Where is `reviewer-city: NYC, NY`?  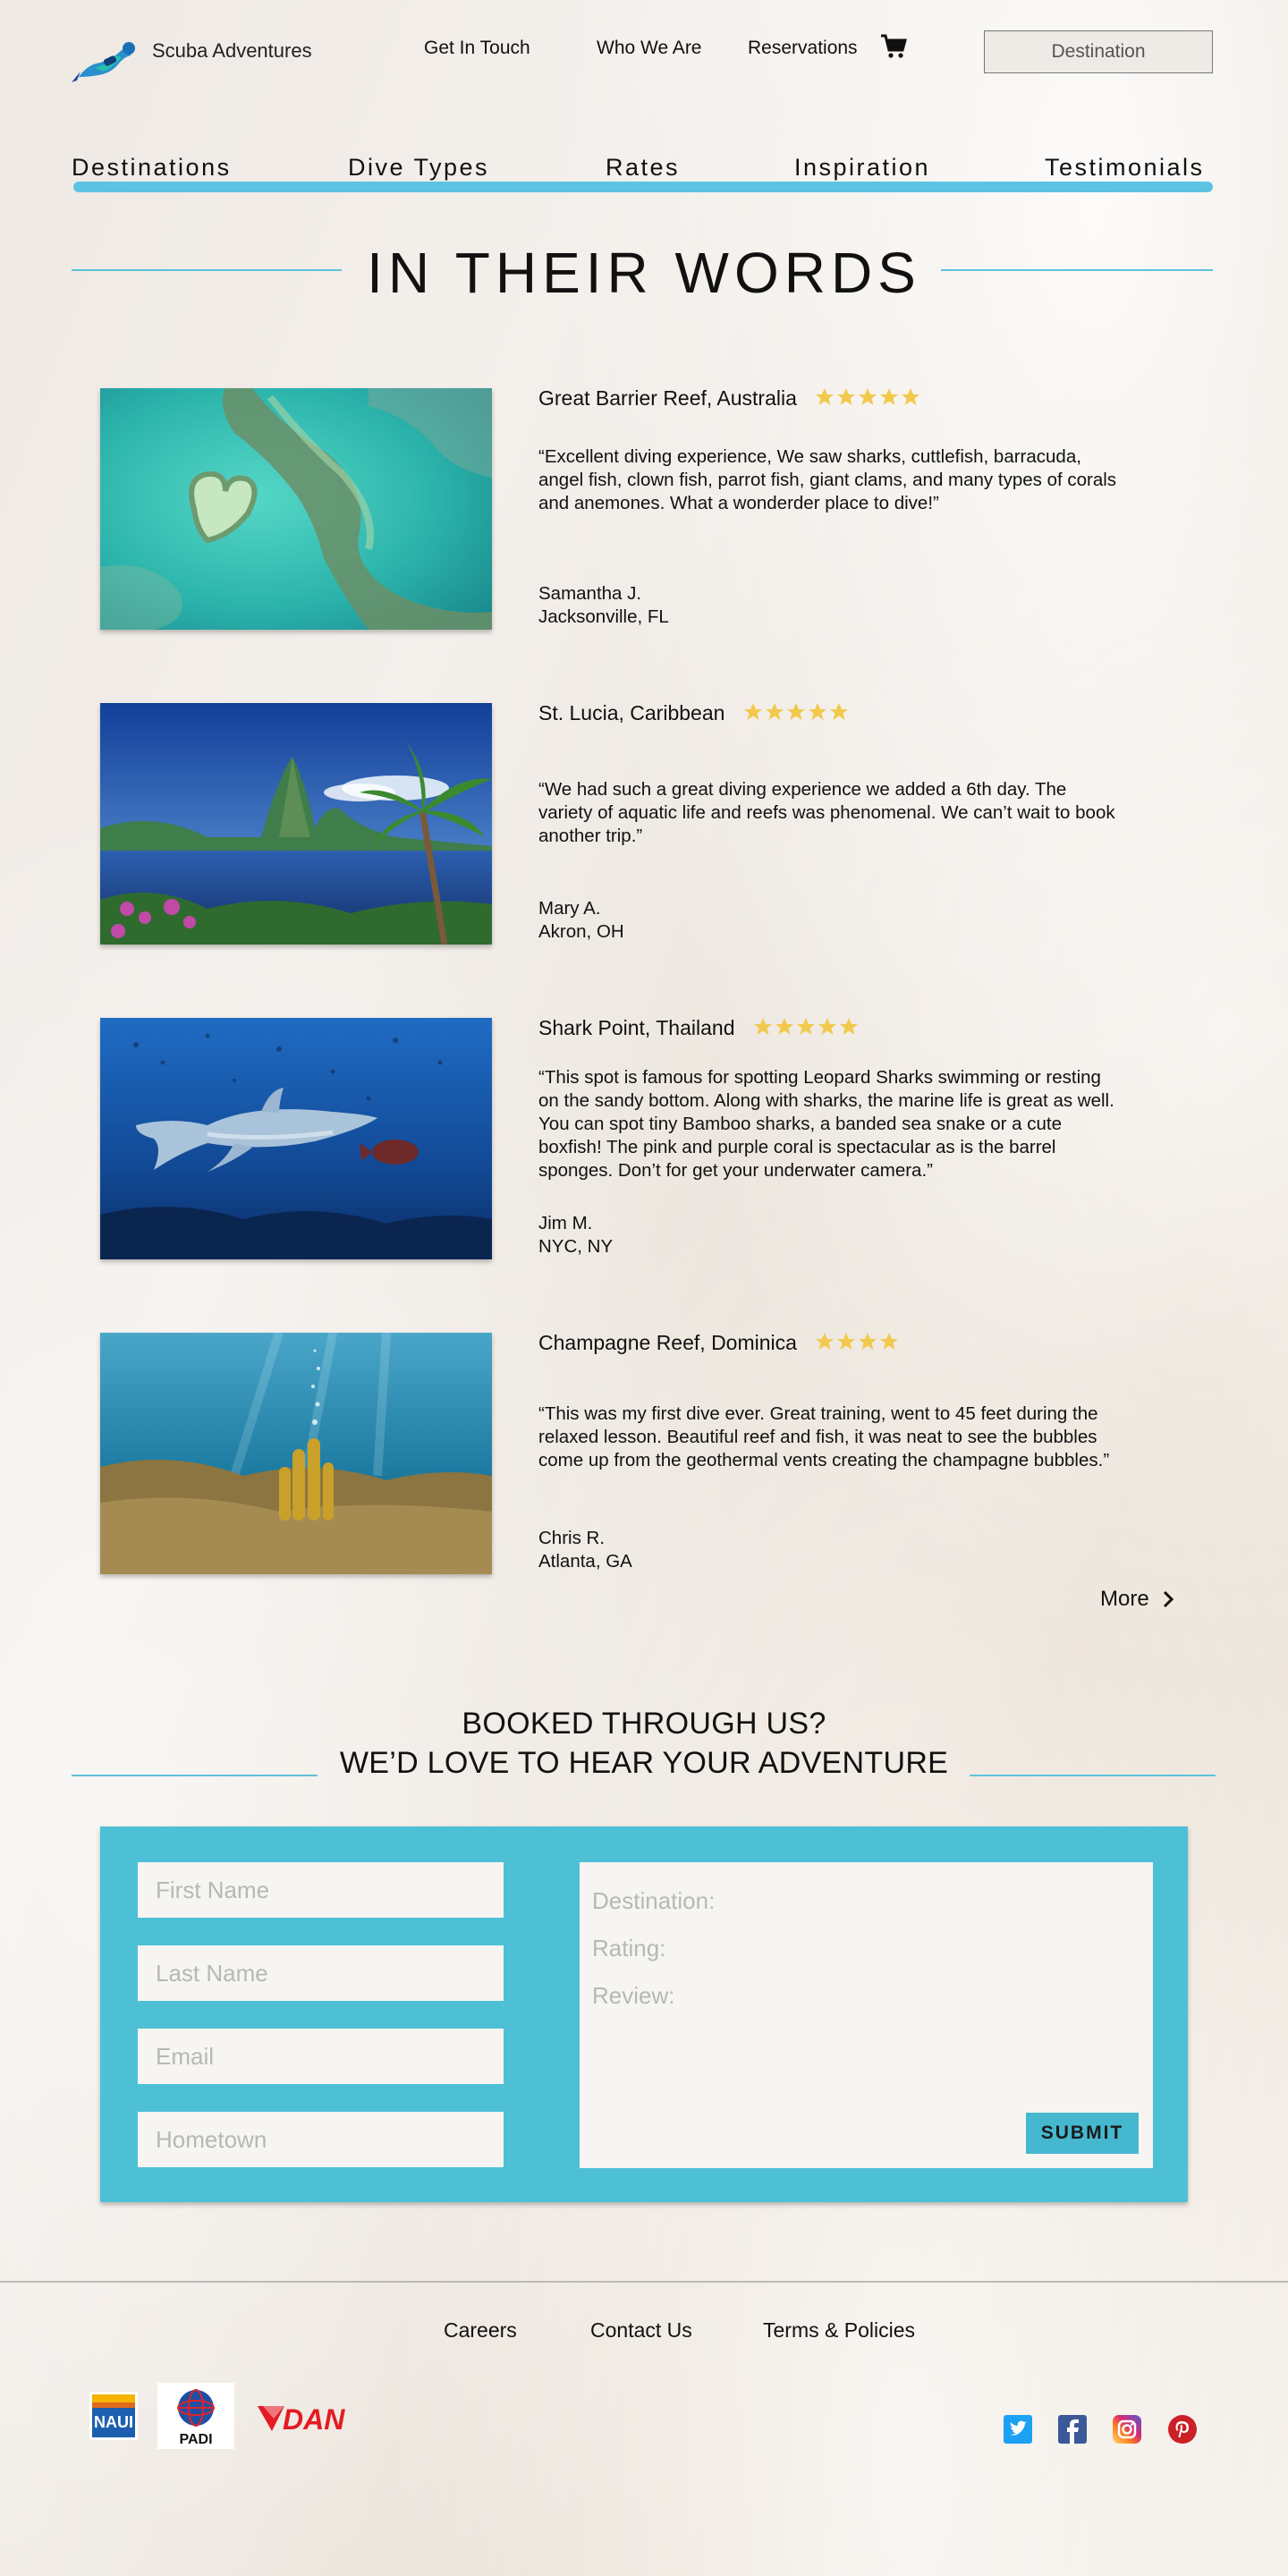
reviewer-city: NYC, NY is located at coordinates (576, 1246).